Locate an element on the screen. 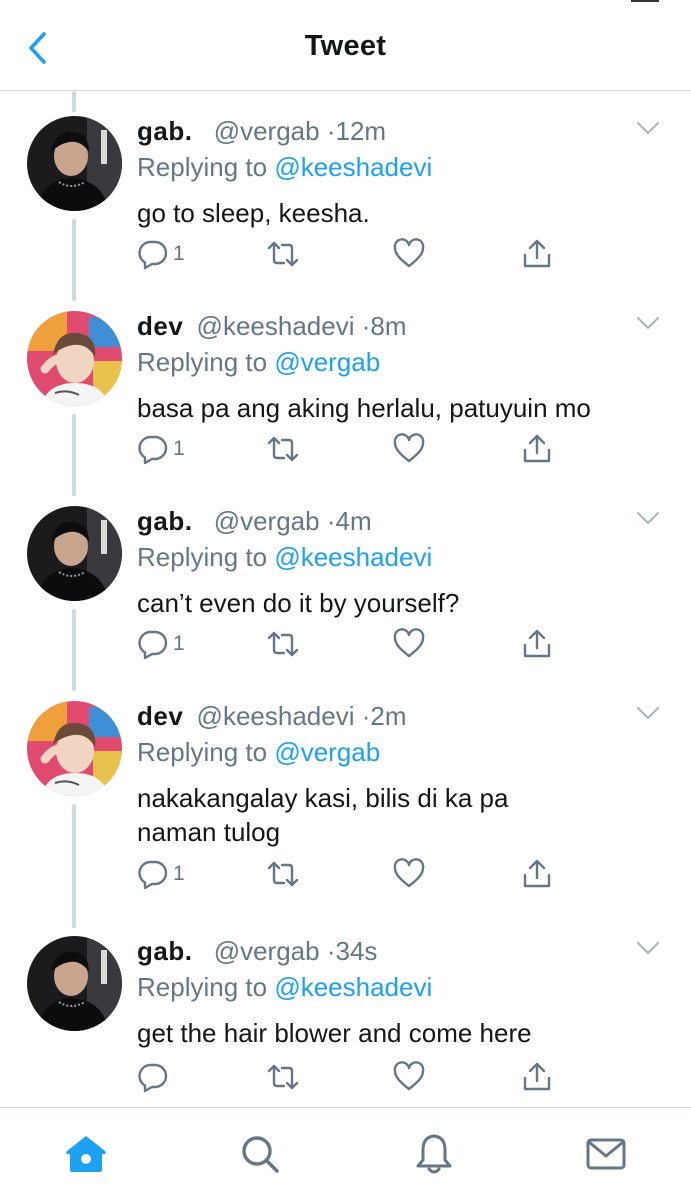  tweet-header: gab. @vergab ·34s is located at coordinates (257, 951).